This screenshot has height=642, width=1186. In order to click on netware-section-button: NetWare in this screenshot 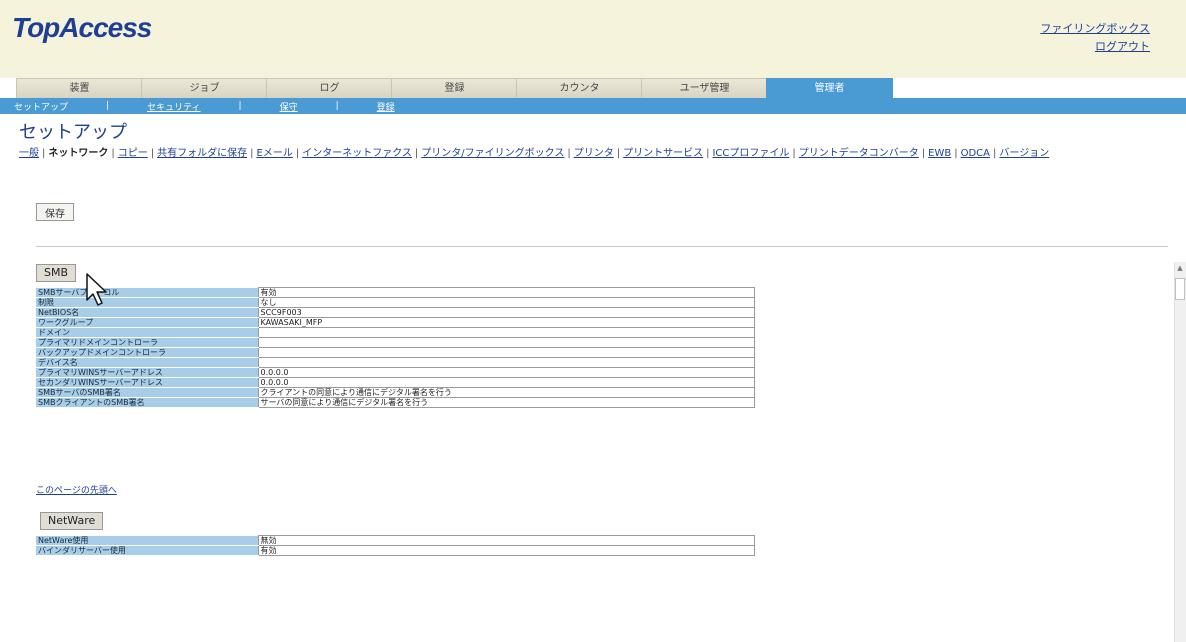, I will do `click(72, 521)`.